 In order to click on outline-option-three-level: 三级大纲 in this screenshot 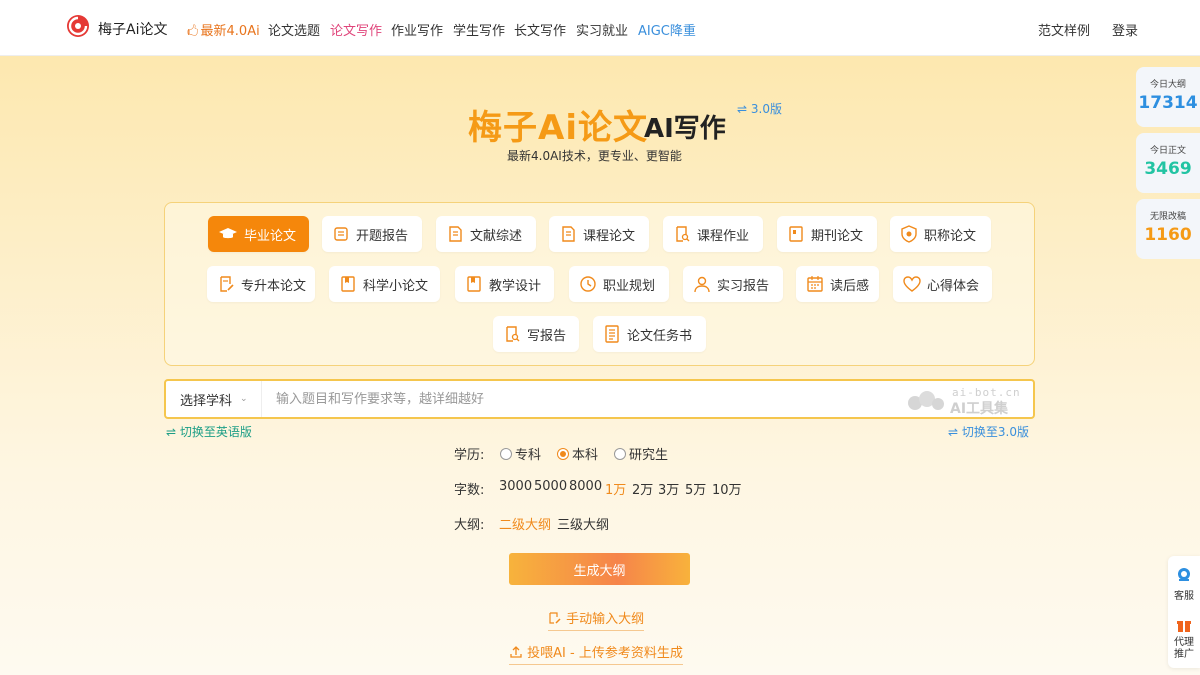, I will do `click(583, 523)`.